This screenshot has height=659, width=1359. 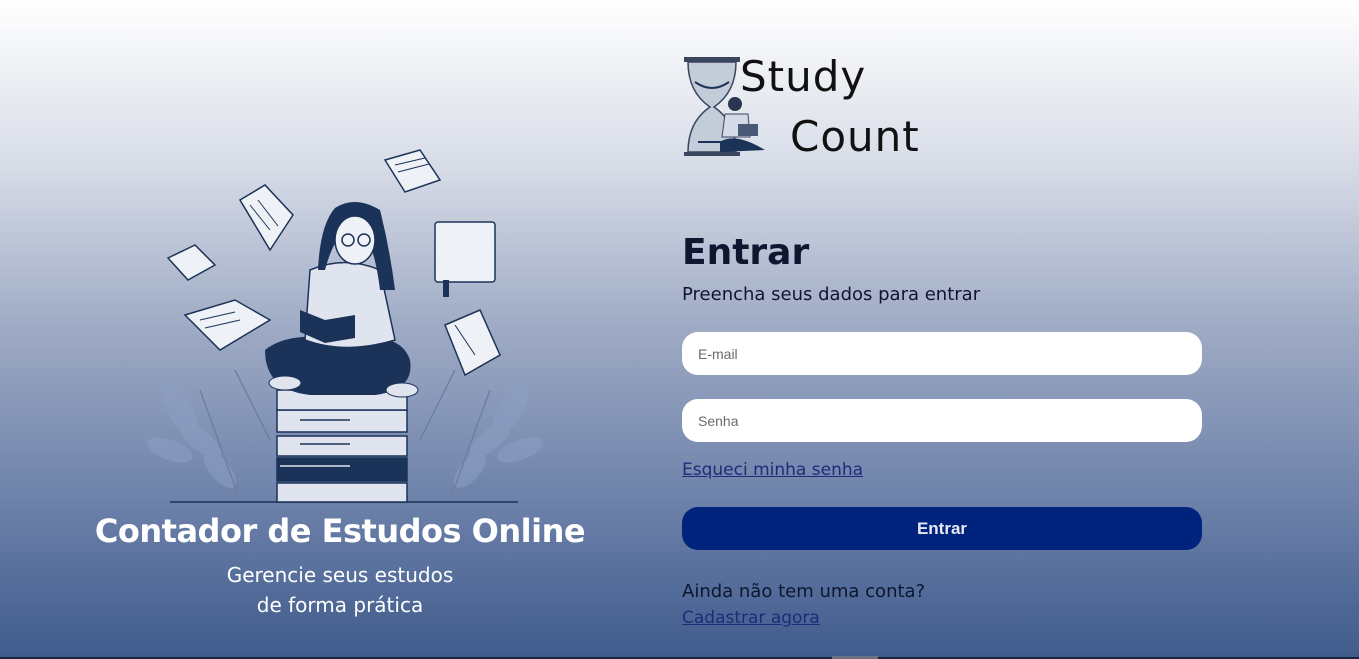 What do you see at coordinates (942, 420) in the screenshot?
I see `password-input` at bounding box center [942, 420].